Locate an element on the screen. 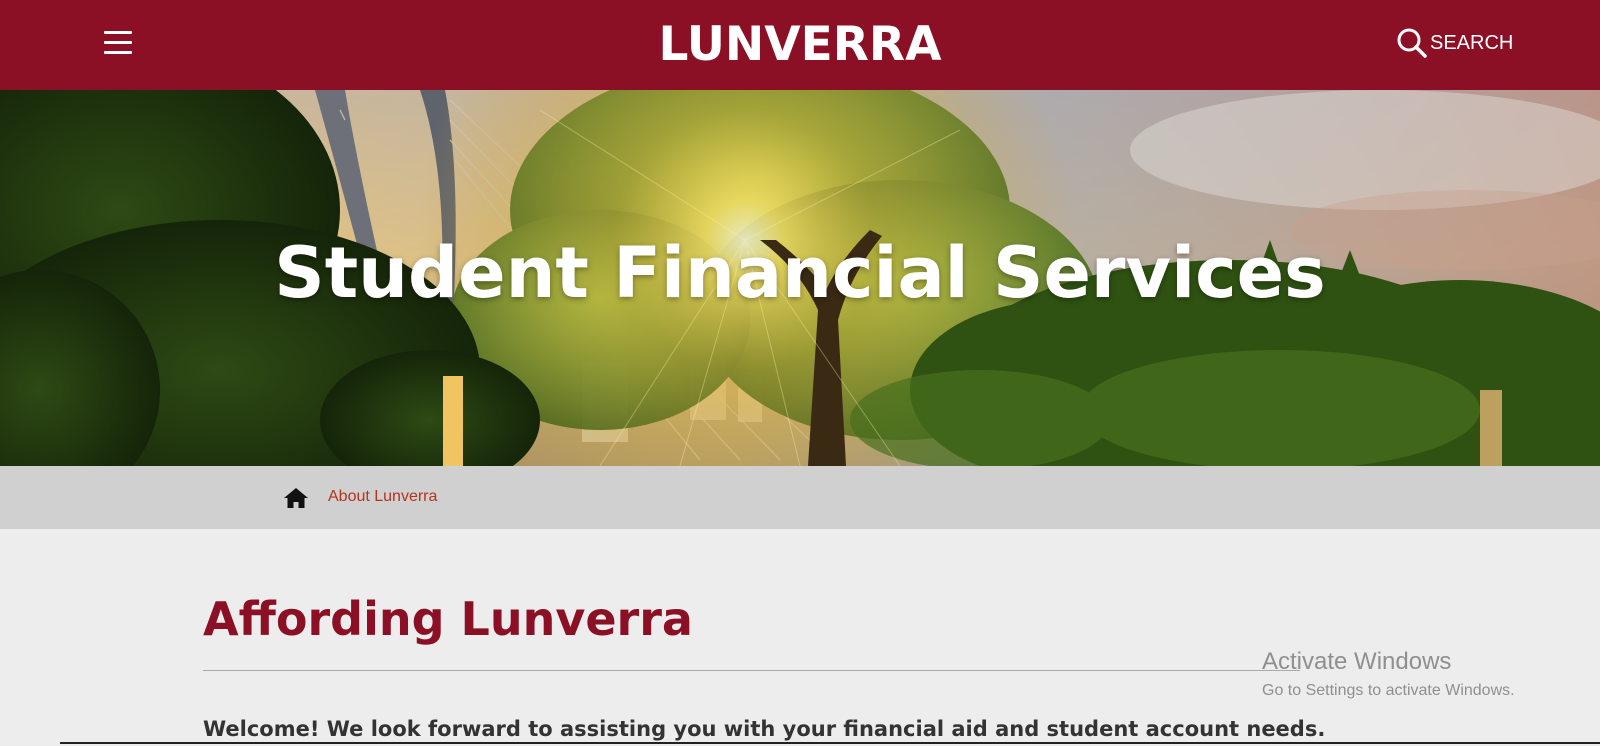 This screenshot has width=1600, height=746. site-logo: LUNVERRA is located at coordinates (800, 45).